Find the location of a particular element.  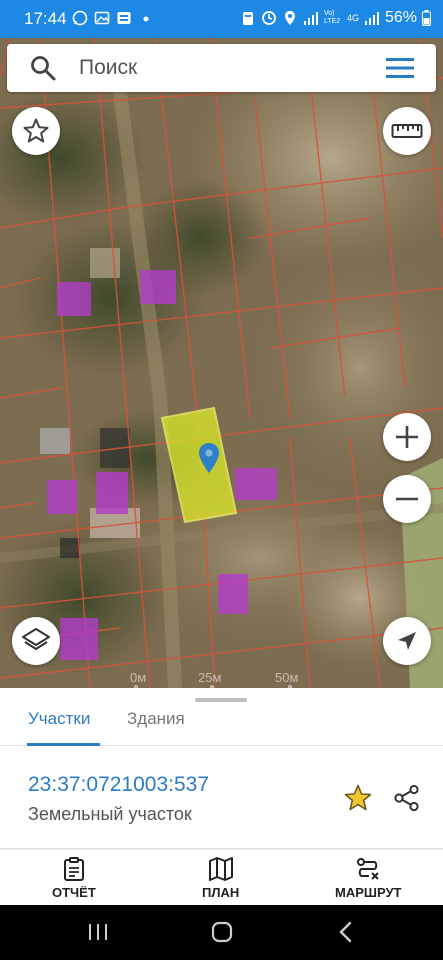

battery-icon is located at coordinates (426, 18).